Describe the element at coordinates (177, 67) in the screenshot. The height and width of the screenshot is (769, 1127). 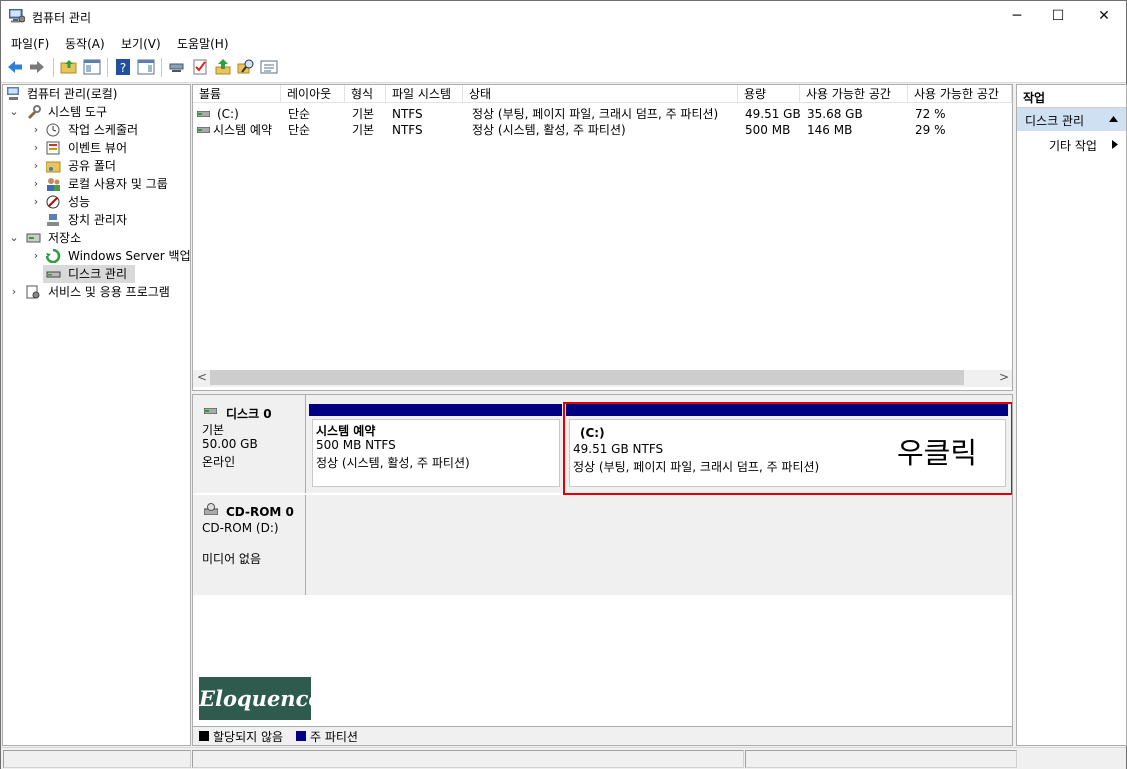
I see `connect-icon` at that location.